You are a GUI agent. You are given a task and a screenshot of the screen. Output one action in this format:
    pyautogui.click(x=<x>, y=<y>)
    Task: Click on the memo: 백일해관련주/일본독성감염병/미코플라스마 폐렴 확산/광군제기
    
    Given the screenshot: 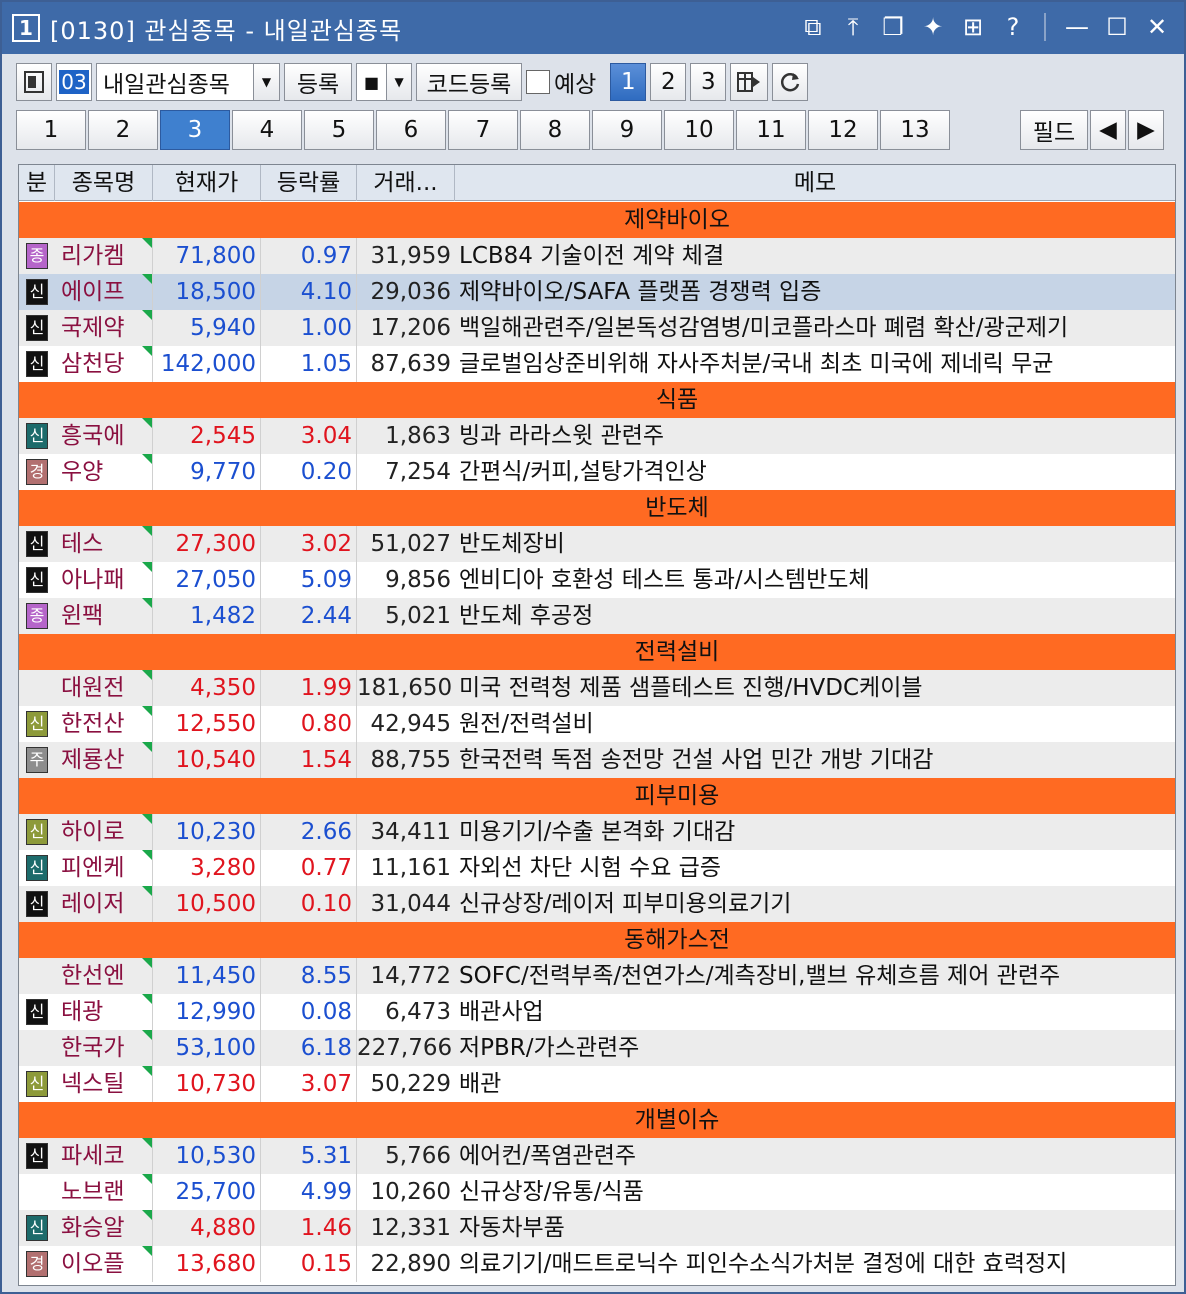 What is the action you would take?
    pyautogui.click(x=815, y=328)
    